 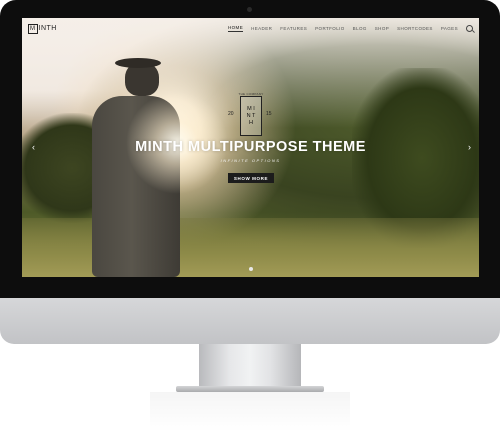 I want to click on nav-item-portfolio: PORTFOLIO, so click(x=330, y=29).